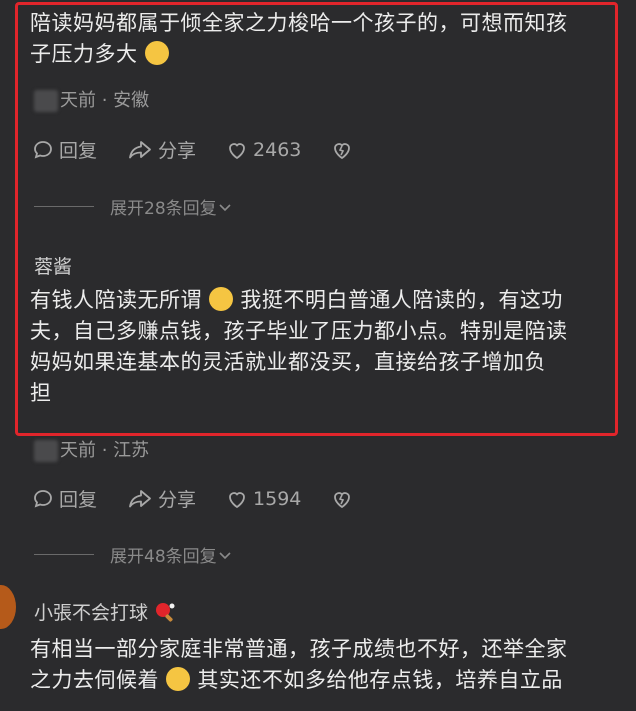 This screenshot has width=636, height=711. What do you see at coordinates (296, 299) in the screenshot?
I see `comment-2-line-1: 有钱人陪读无所谓 我挺不明白普通人陪读的，有这功` at bounding box center [296, 299].